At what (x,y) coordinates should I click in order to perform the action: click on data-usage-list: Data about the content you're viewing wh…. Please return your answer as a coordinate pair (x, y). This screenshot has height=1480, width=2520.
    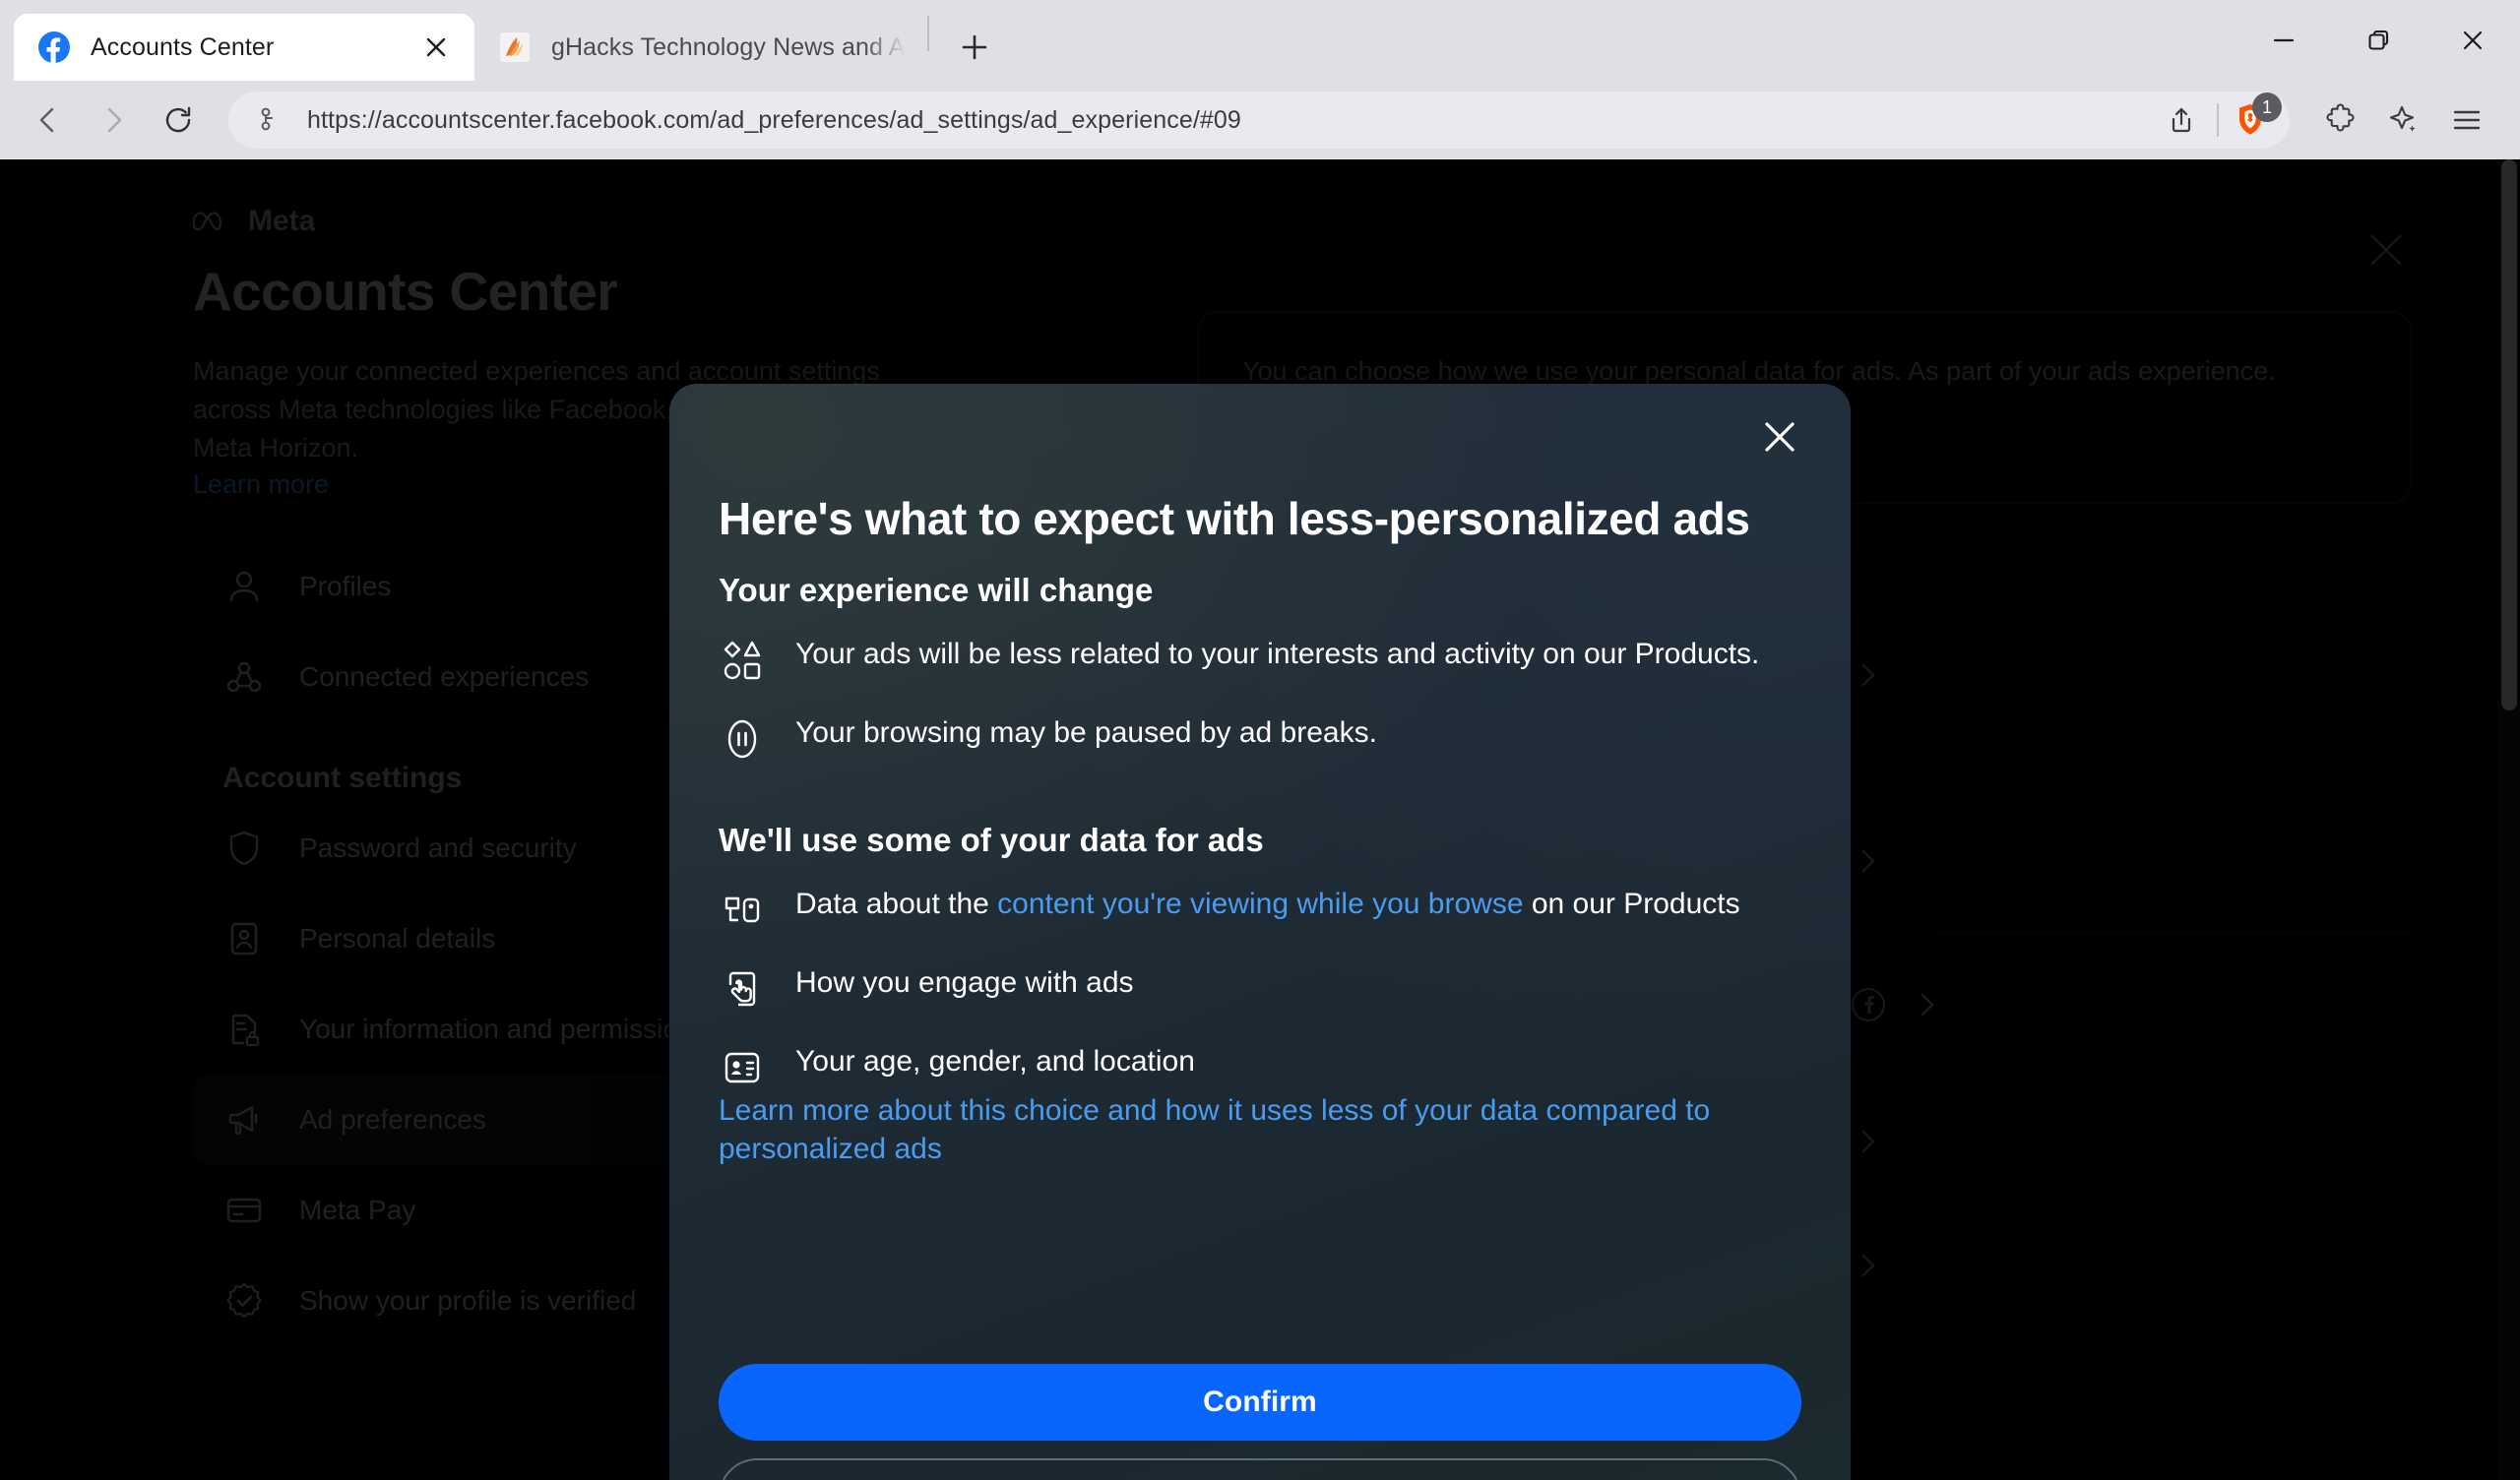
    Looking at the image, I should click on (1260, 988).